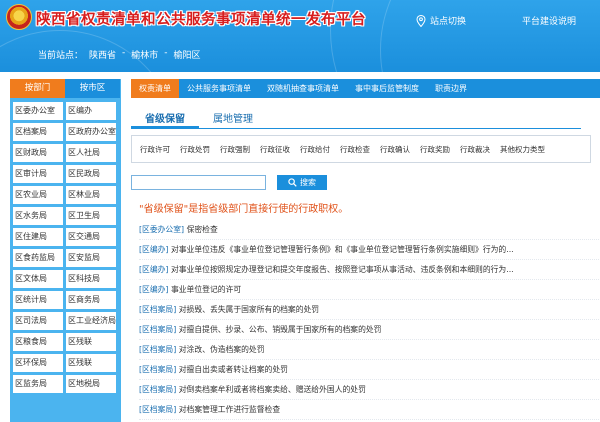  What do you see at coordinates (233, 369) in the screenshot?
I see `item-title: 对擅自出卖或者转让档案的处罚` at bounding box center [233, 369].